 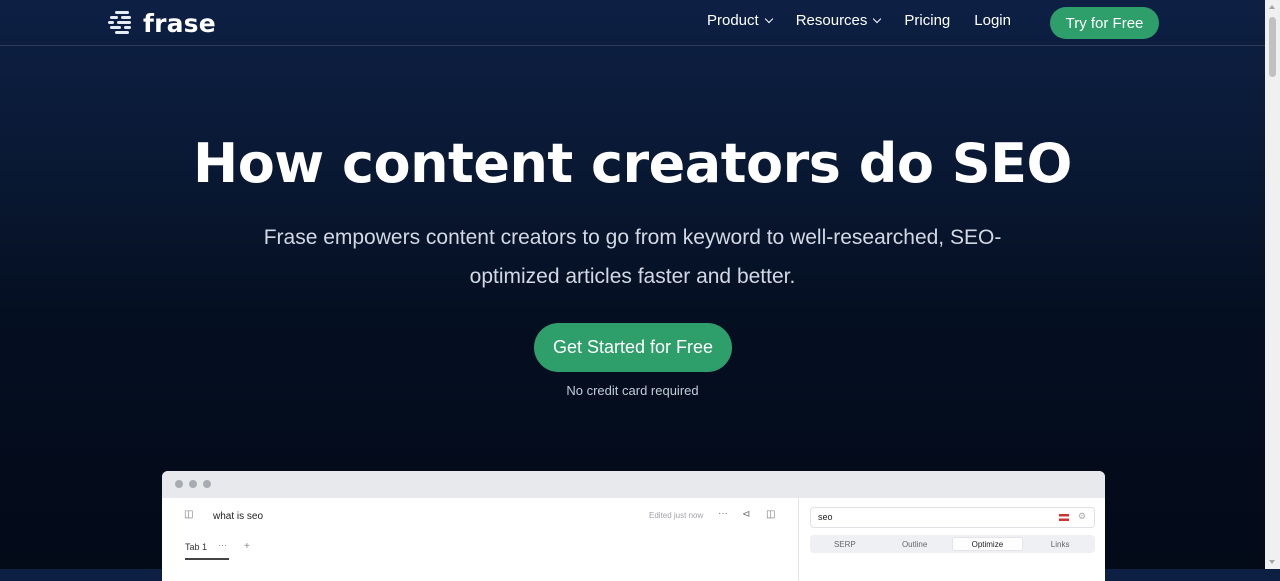 I want to click on window-titlebar, so click(x=633, y=485).